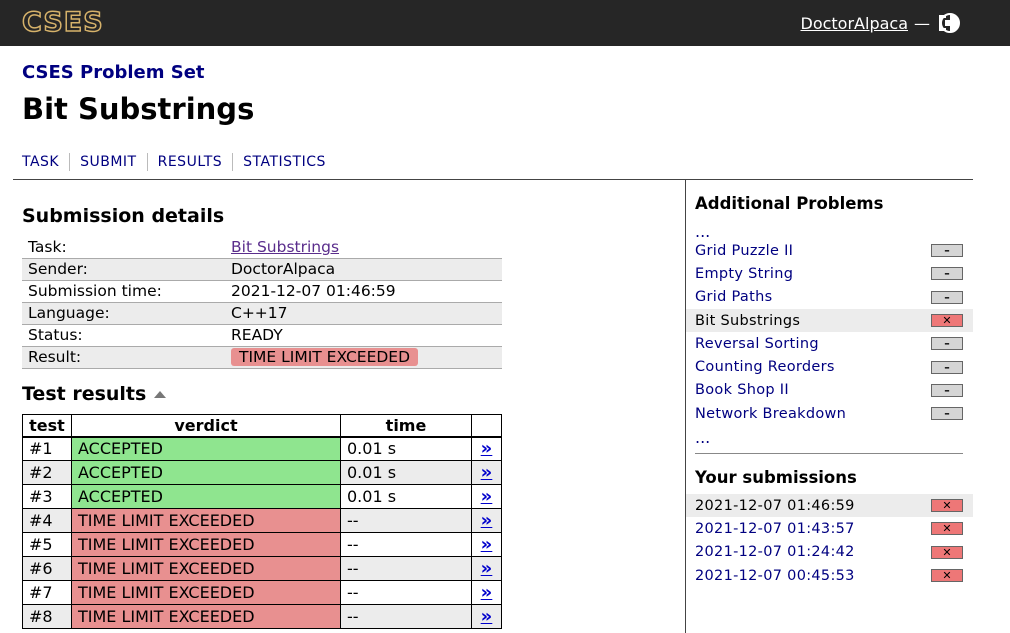 Image resolution: width=1010 pixels, height=633 pixels. I want to click on sidebar-problem-item: Grid Paths –, so click(829, 297).